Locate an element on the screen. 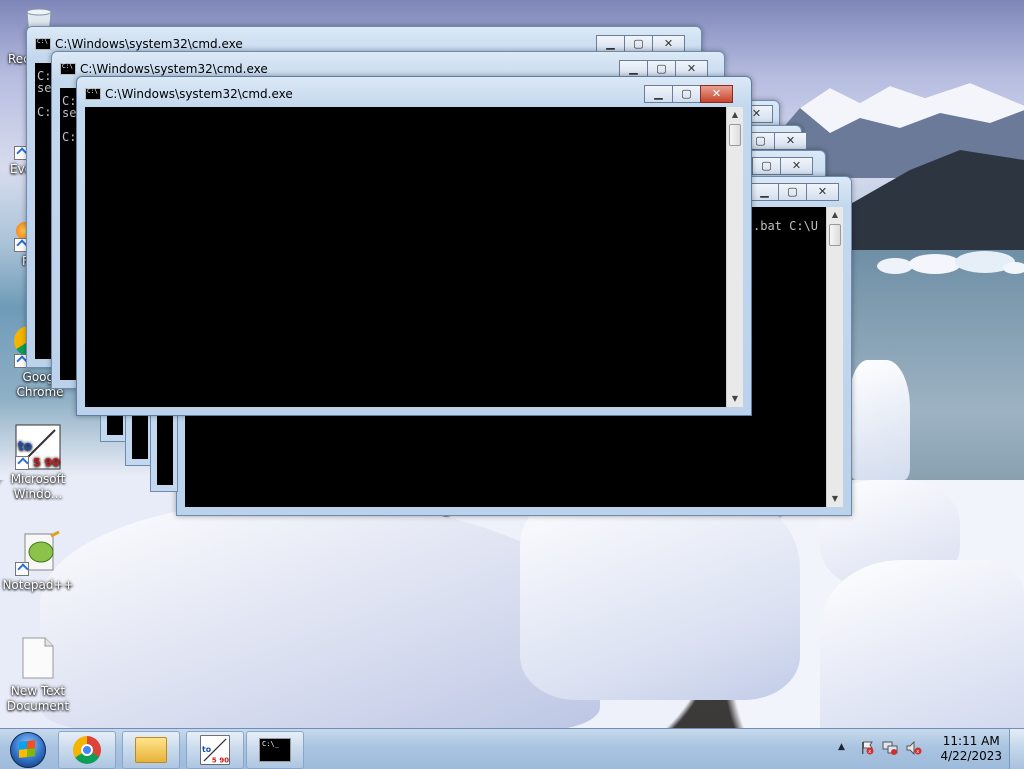 The height and width of the screenshot is (769, 1024). taskbar: to 5 90 C:\_ ▲ x x 11:11 AM 4/22/2023 is located at coordinates (512, 748).